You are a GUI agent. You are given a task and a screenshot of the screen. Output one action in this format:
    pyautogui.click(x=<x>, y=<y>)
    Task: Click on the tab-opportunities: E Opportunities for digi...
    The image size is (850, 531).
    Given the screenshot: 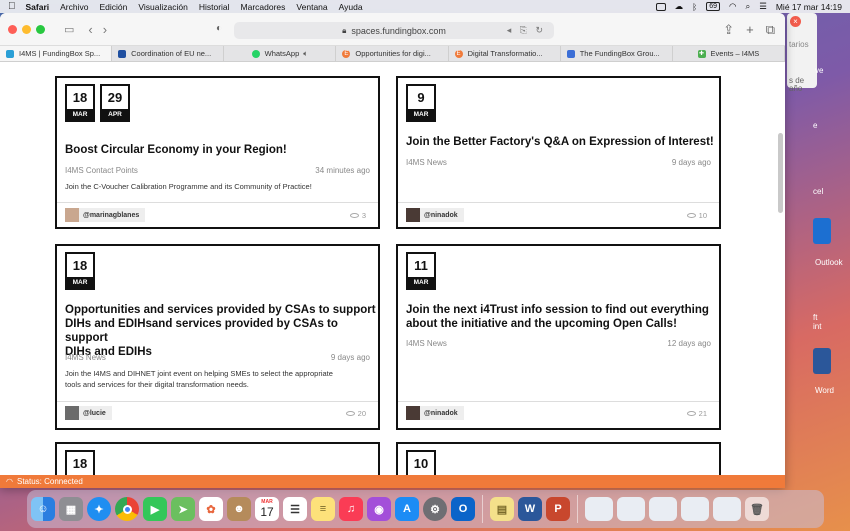 What is the action you would take?
    pyautogui.click(x=392, y=53)
    